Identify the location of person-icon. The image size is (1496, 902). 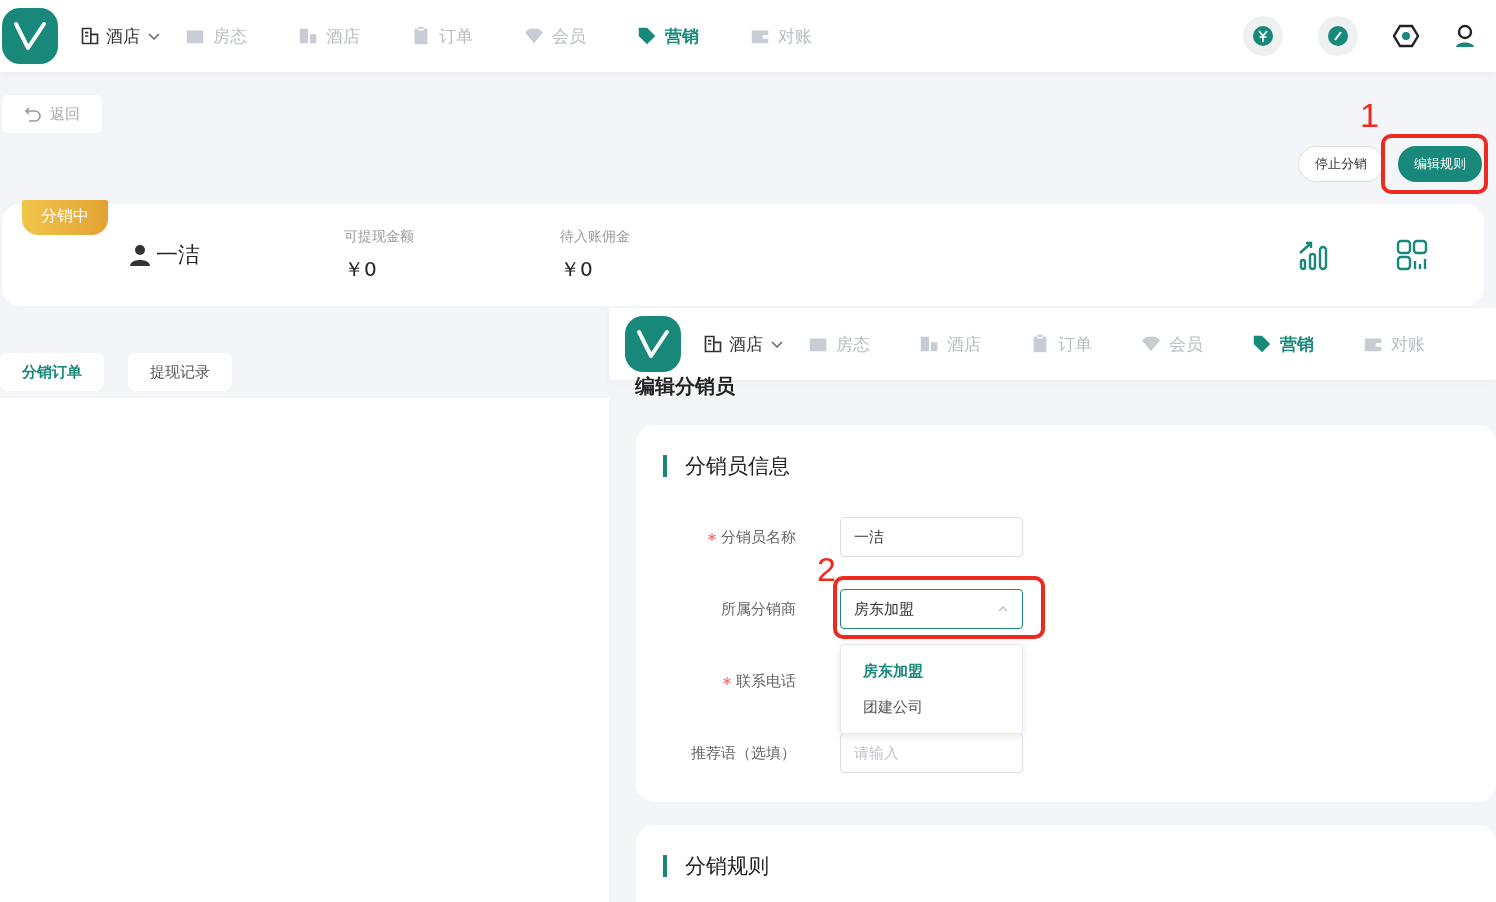
(140, 255).